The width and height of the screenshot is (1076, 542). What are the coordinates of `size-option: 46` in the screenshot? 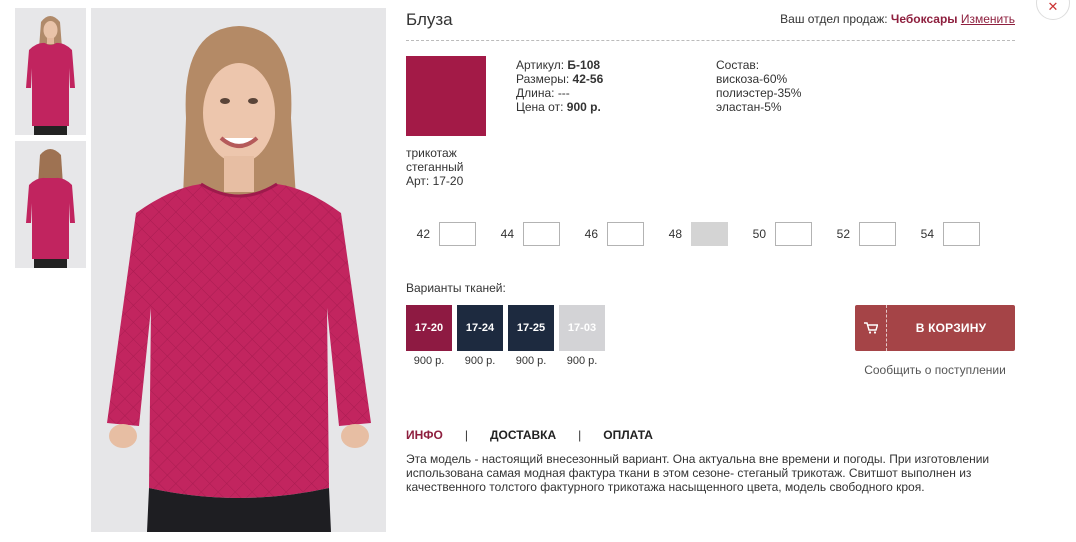 It's located at (609, 234).